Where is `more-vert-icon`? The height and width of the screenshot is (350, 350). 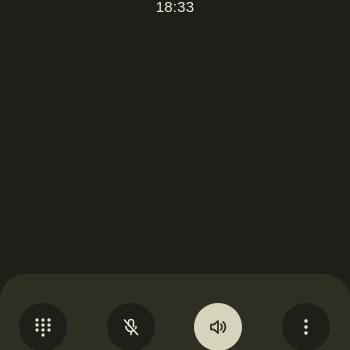
more-vert-icon is located at coordinates (306, 327).